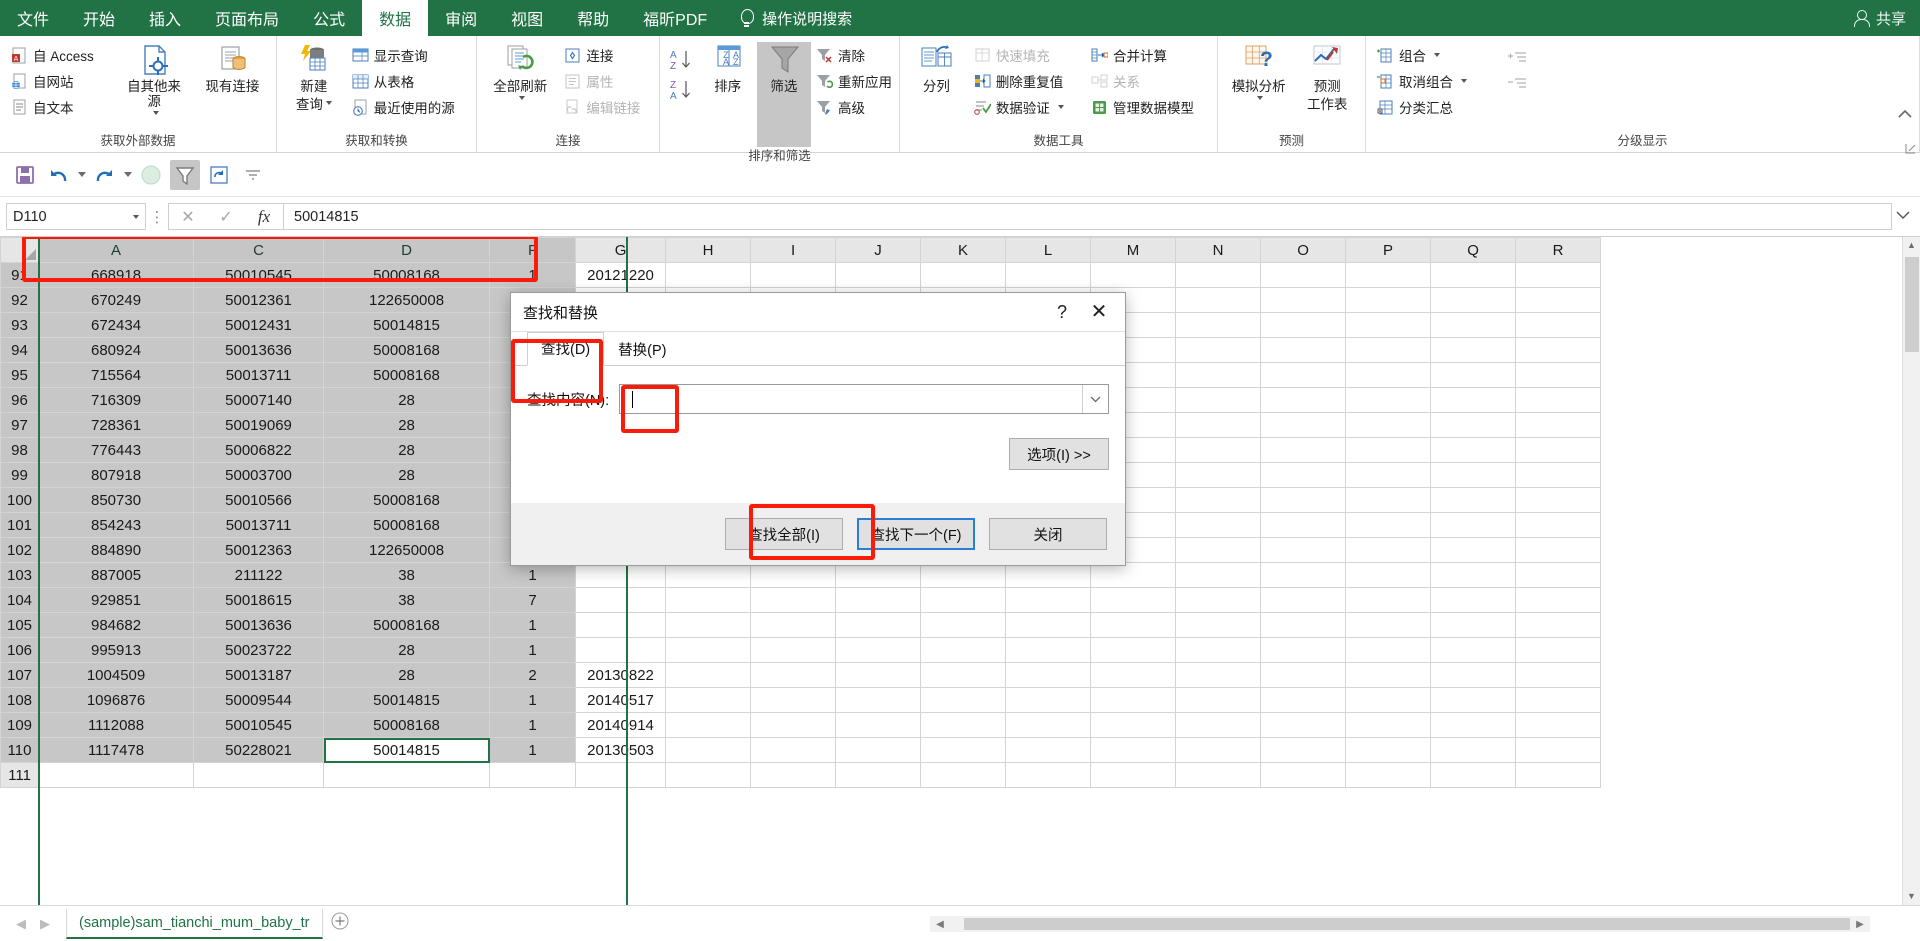 The image size is (1920, 941). I want to click on row-header-92: 92, so click(20, 300).